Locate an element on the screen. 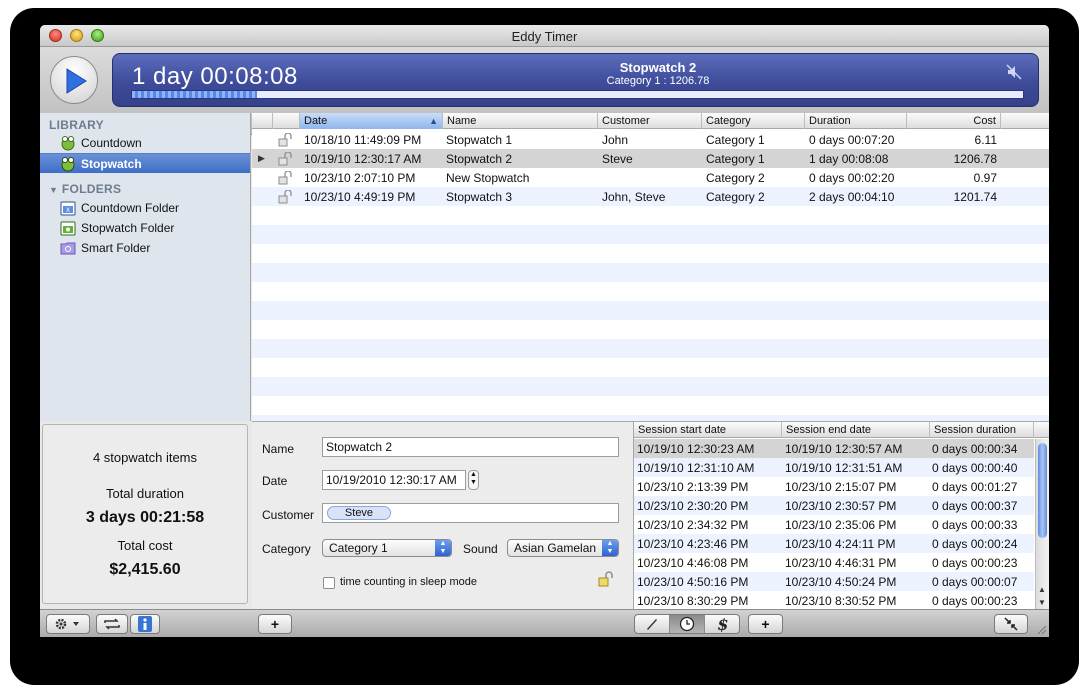  sidebar-item-stopwatch-folder: Stopwatch Folder is located at coordinates (145, 228).